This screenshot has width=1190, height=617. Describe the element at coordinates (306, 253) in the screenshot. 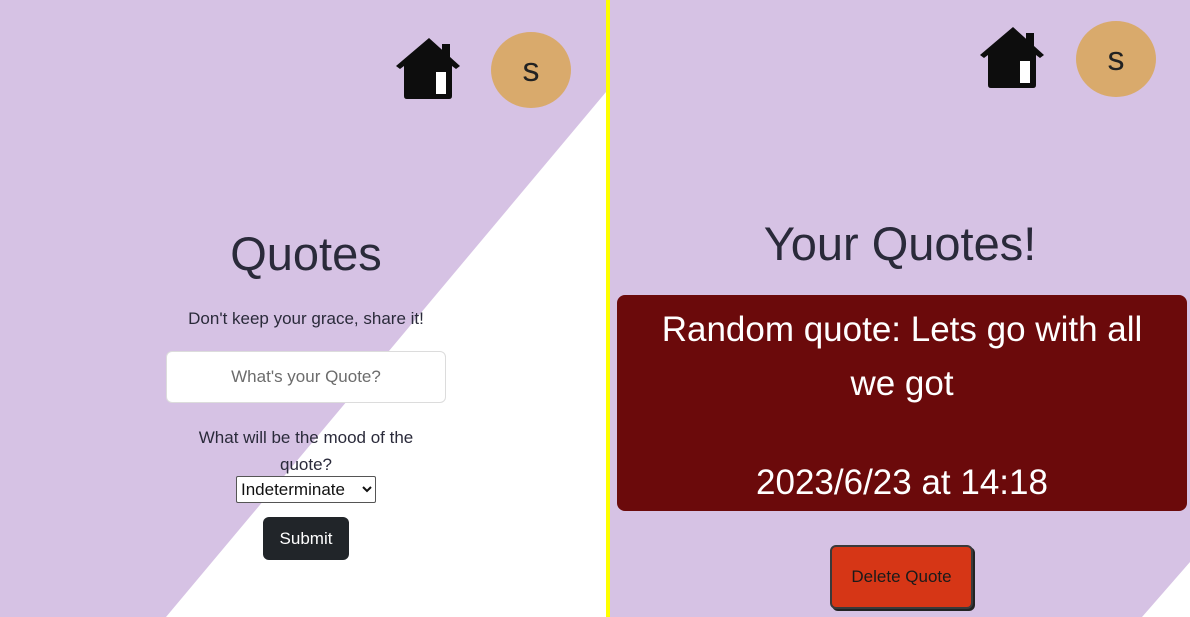

I see `page-title: Quotes` at that location.